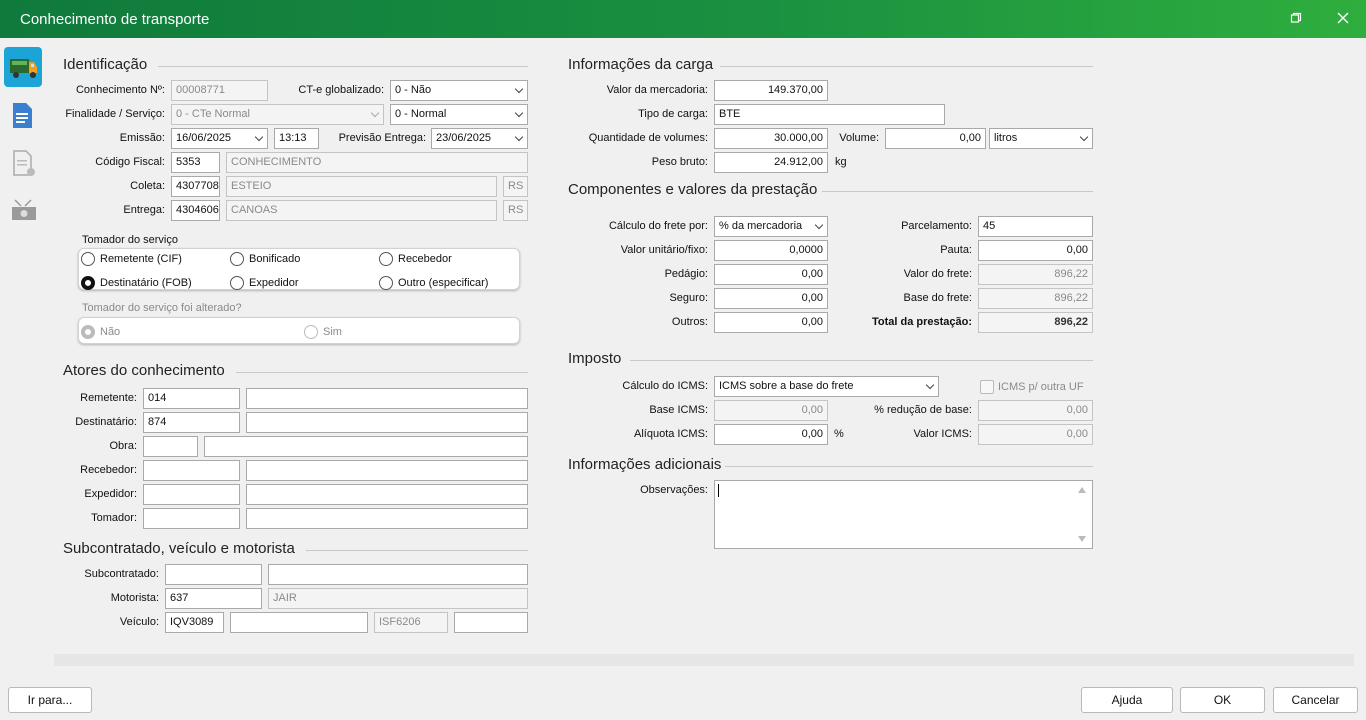  I want to click on base-frete-value: 896,22, so click(1035, 298).